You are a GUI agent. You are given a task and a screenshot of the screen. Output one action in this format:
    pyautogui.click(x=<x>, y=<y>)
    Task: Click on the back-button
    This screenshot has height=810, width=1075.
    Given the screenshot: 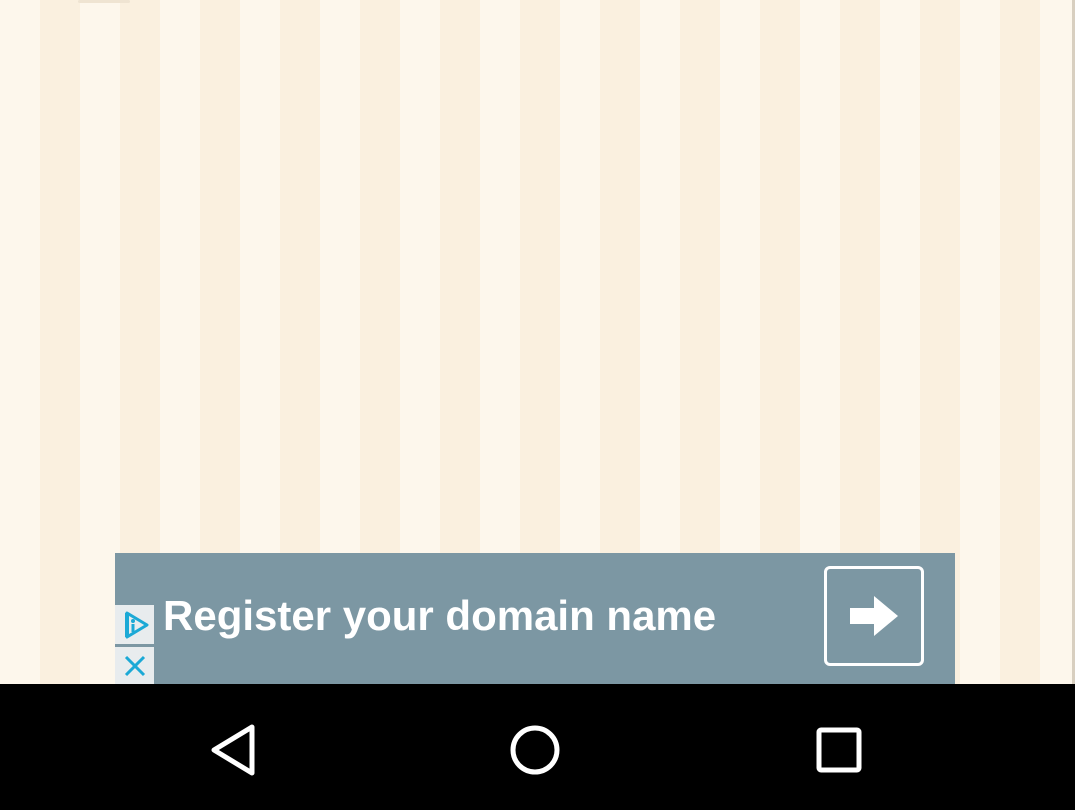 What is the action you would take?
    pyautogui.click(x=233, y=750)
    